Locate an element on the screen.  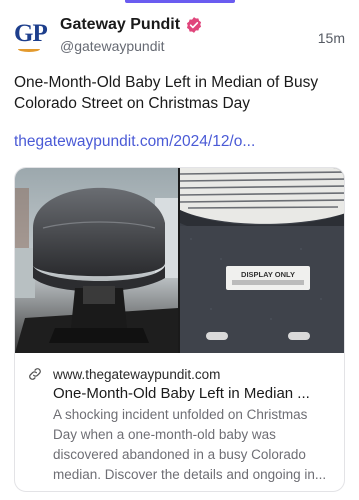
card-domain-row: www.thegatewaypundit.com is located at coordinates (179, 374).